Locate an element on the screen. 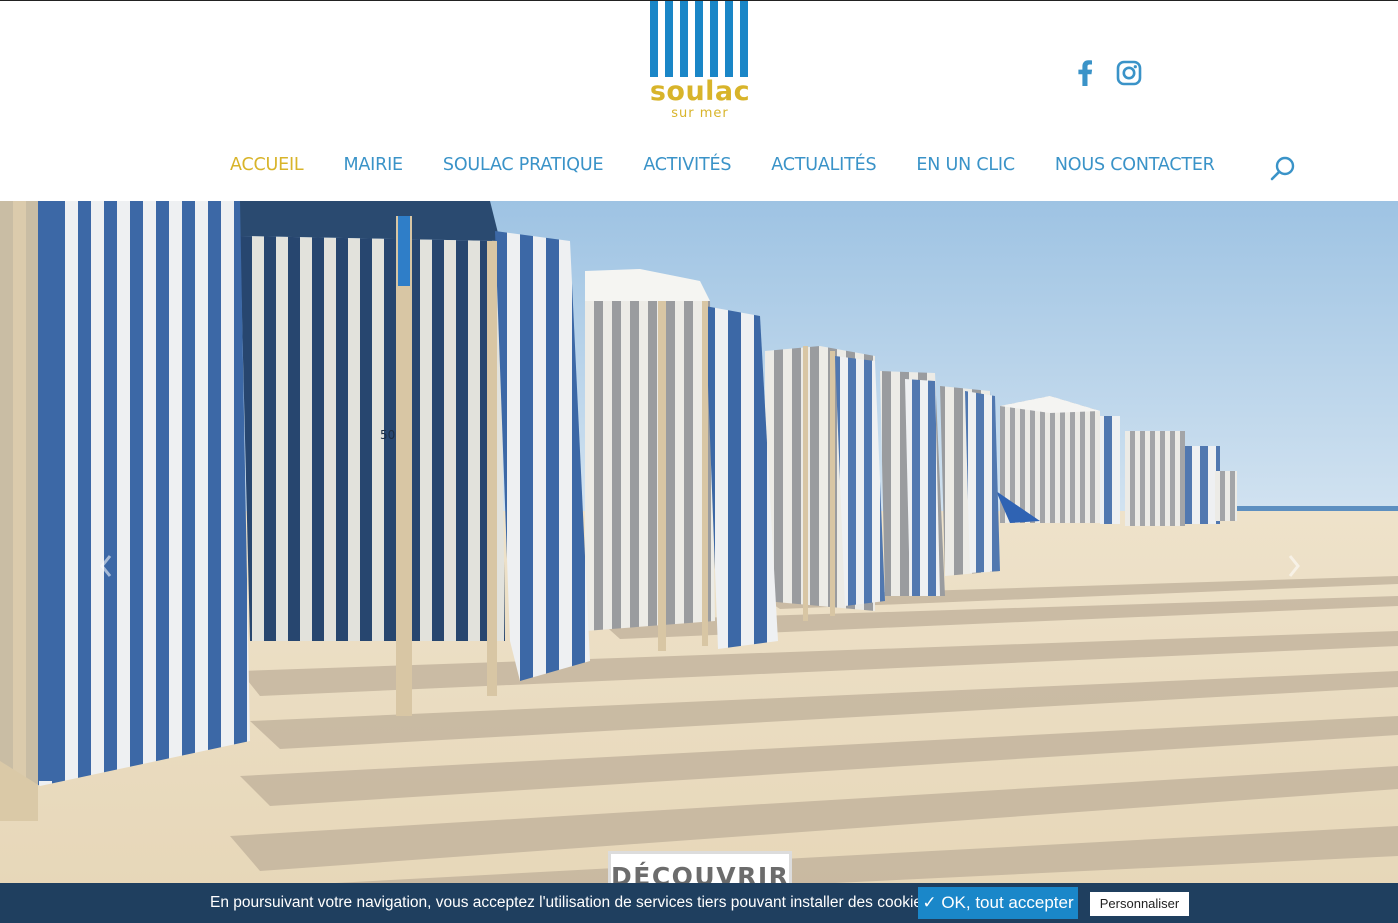 This screenshot has width=1398, height=923. instagram-icon is located at coordinates (1129, 73).